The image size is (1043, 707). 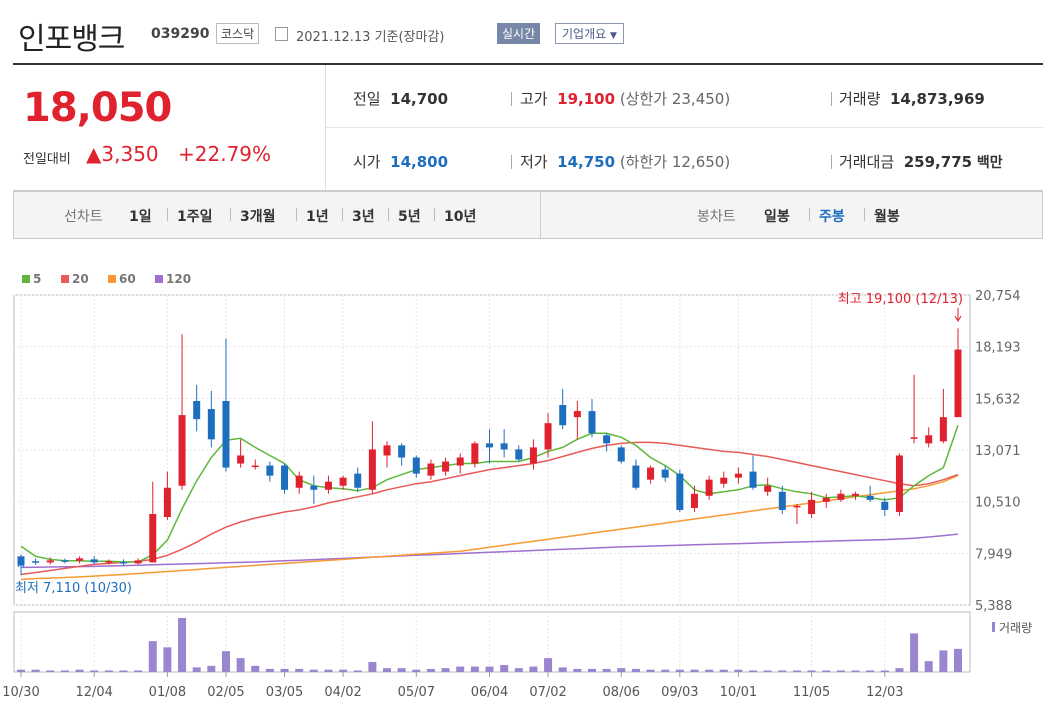 What do you see at coordinates (416, 692) in the screenshot?
I see `x-tick-label: 05/07` at bounding box center [416, 692].